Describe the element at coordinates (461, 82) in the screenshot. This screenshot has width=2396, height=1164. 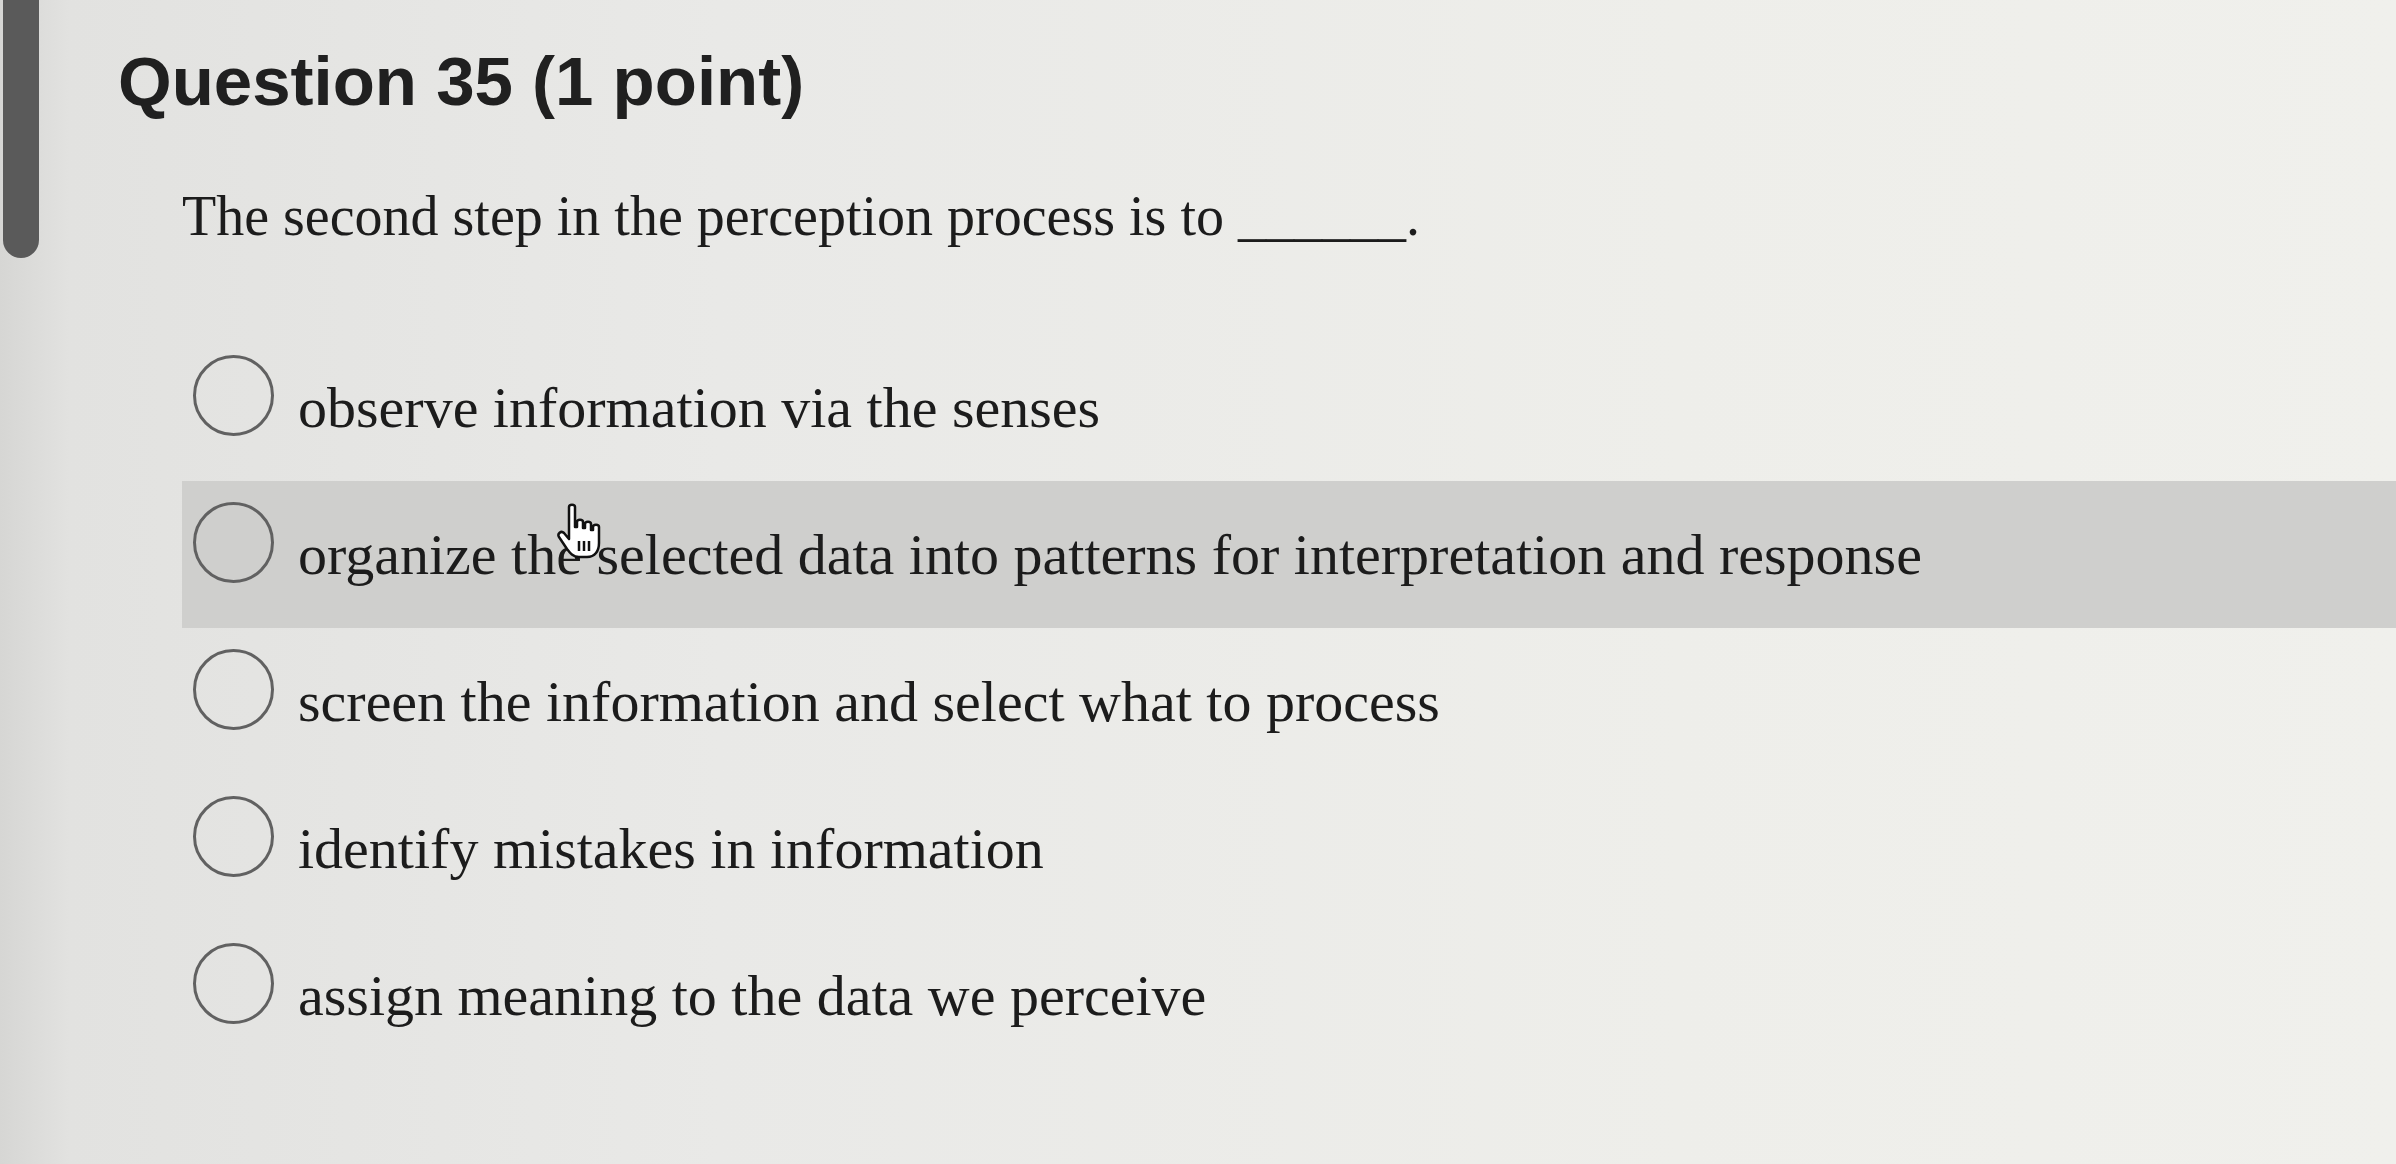
I see `question-title: Question 35 (1 point)` at that location.